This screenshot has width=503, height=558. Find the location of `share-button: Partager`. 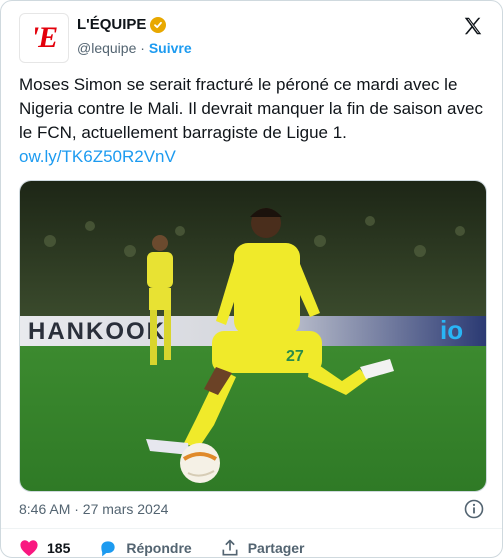

share-button: Partager is located at coordinates (262, 547).